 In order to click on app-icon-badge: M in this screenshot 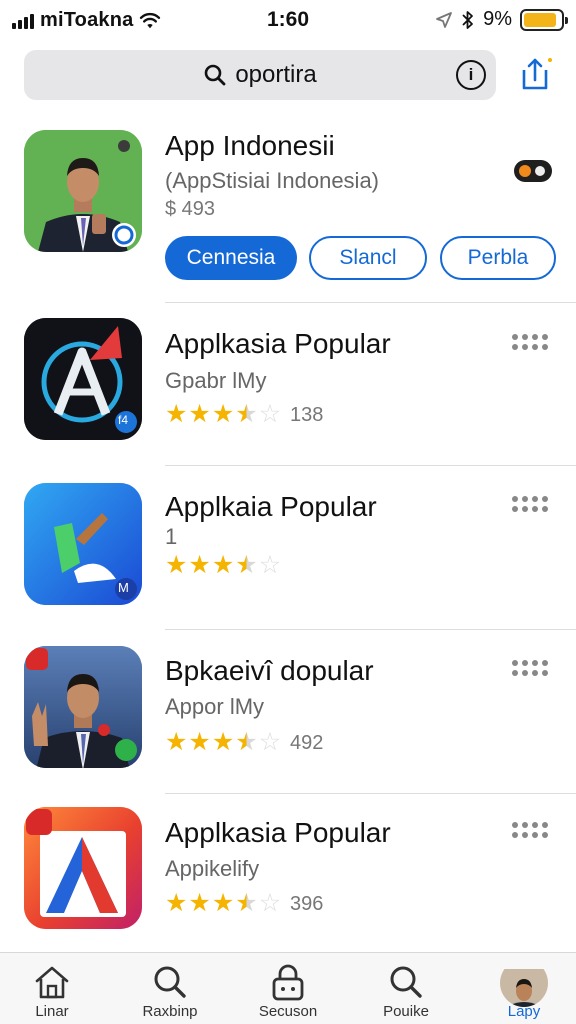, I will do `click(123, 587)`.